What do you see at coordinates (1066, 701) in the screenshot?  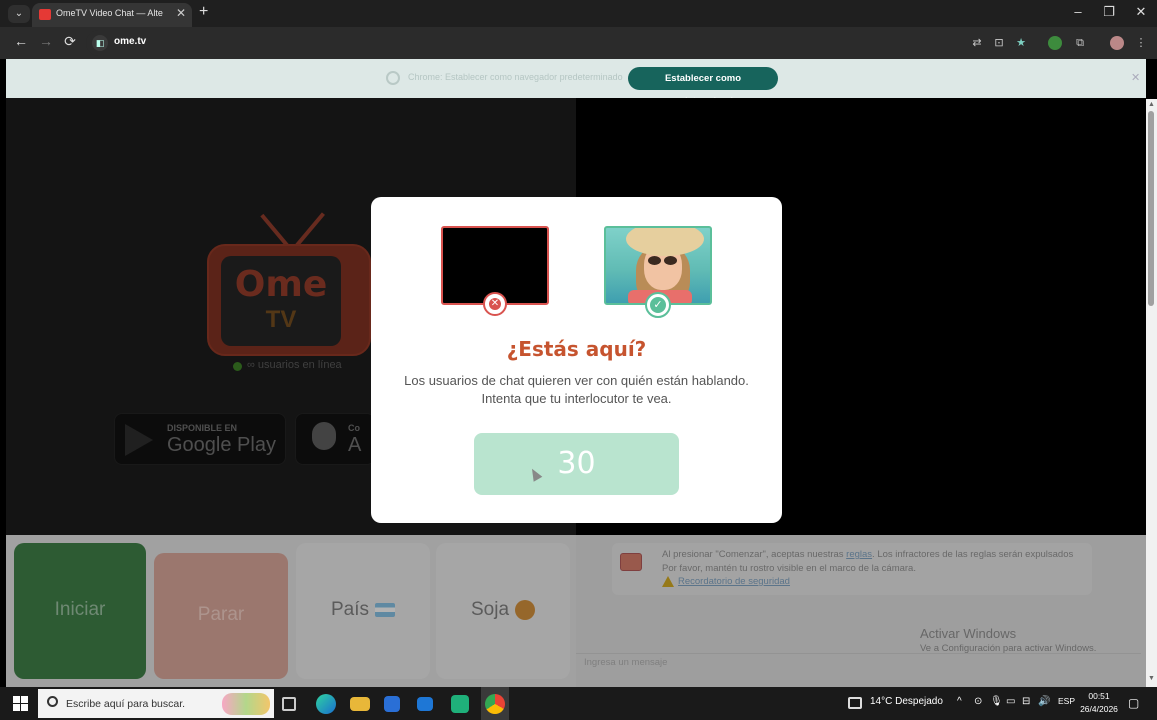 I see `language-indicator: ESP` at bounding box center [1066, 701].